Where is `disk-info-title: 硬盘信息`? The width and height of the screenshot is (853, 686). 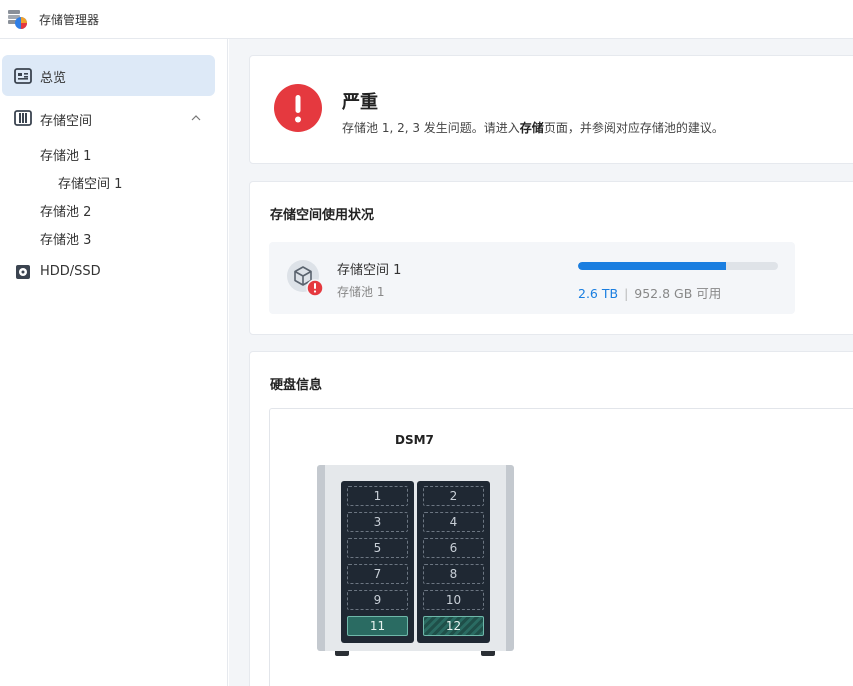 disk-info-title: 硬盘信息 is located at coordinates (296, 385).